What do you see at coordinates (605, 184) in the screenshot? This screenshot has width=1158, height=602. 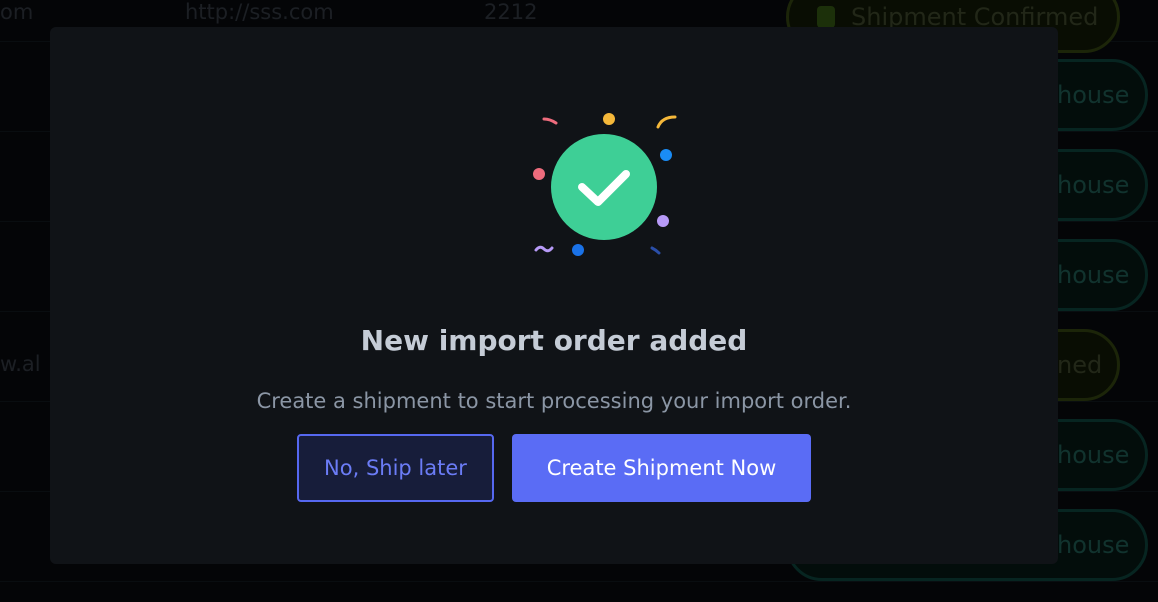 I see `check-circle-icon` at bounding box center [605, 184].